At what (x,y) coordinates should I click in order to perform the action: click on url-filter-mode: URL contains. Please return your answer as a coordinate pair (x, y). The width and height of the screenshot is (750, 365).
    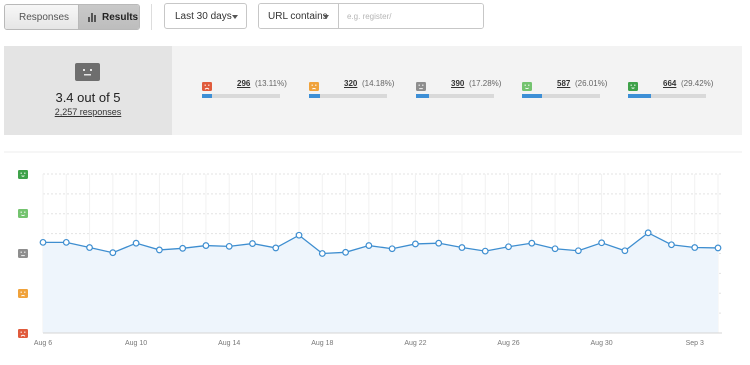
    Looking at the image, I should click on (298, 16).